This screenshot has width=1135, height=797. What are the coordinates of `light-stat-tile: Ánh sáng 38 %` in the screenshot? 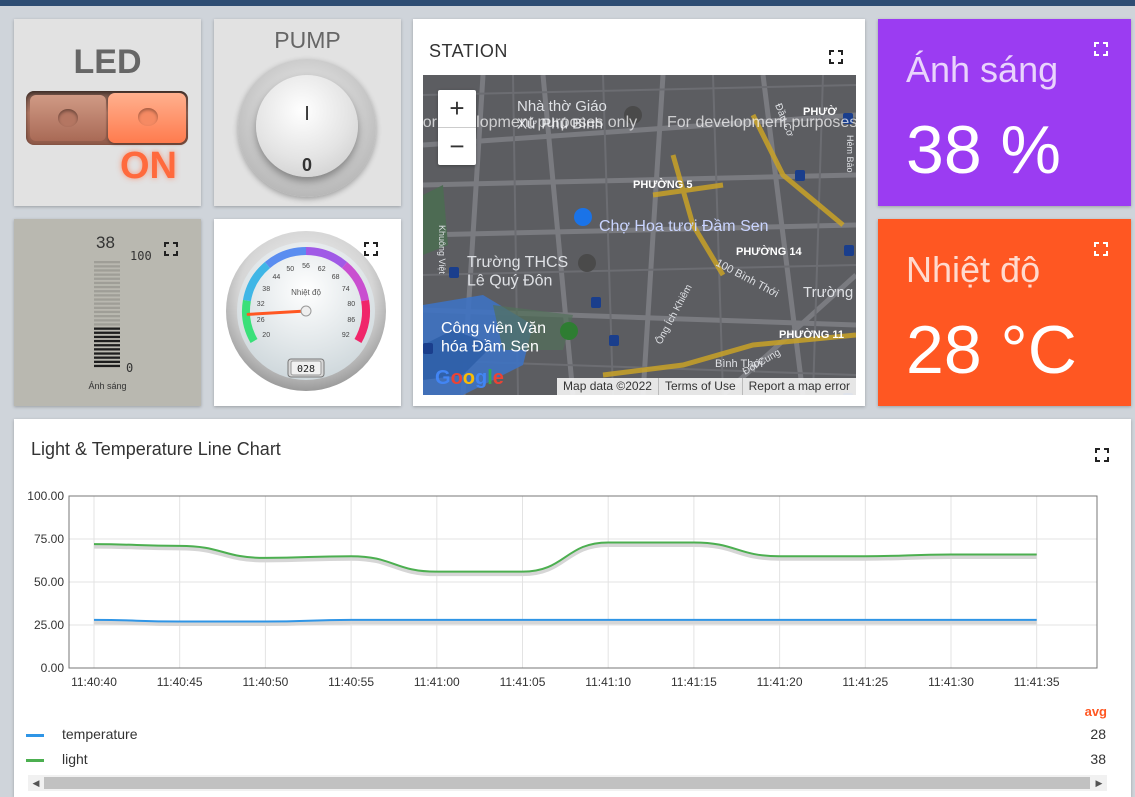 It's located at (1004, 112).